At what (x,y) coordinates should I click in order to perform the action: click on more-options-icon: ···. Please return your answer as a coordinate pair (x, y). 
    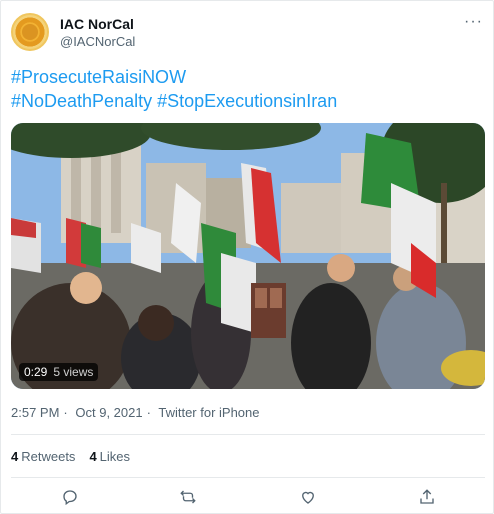
    Looking at the image, I should click on (473, 22).